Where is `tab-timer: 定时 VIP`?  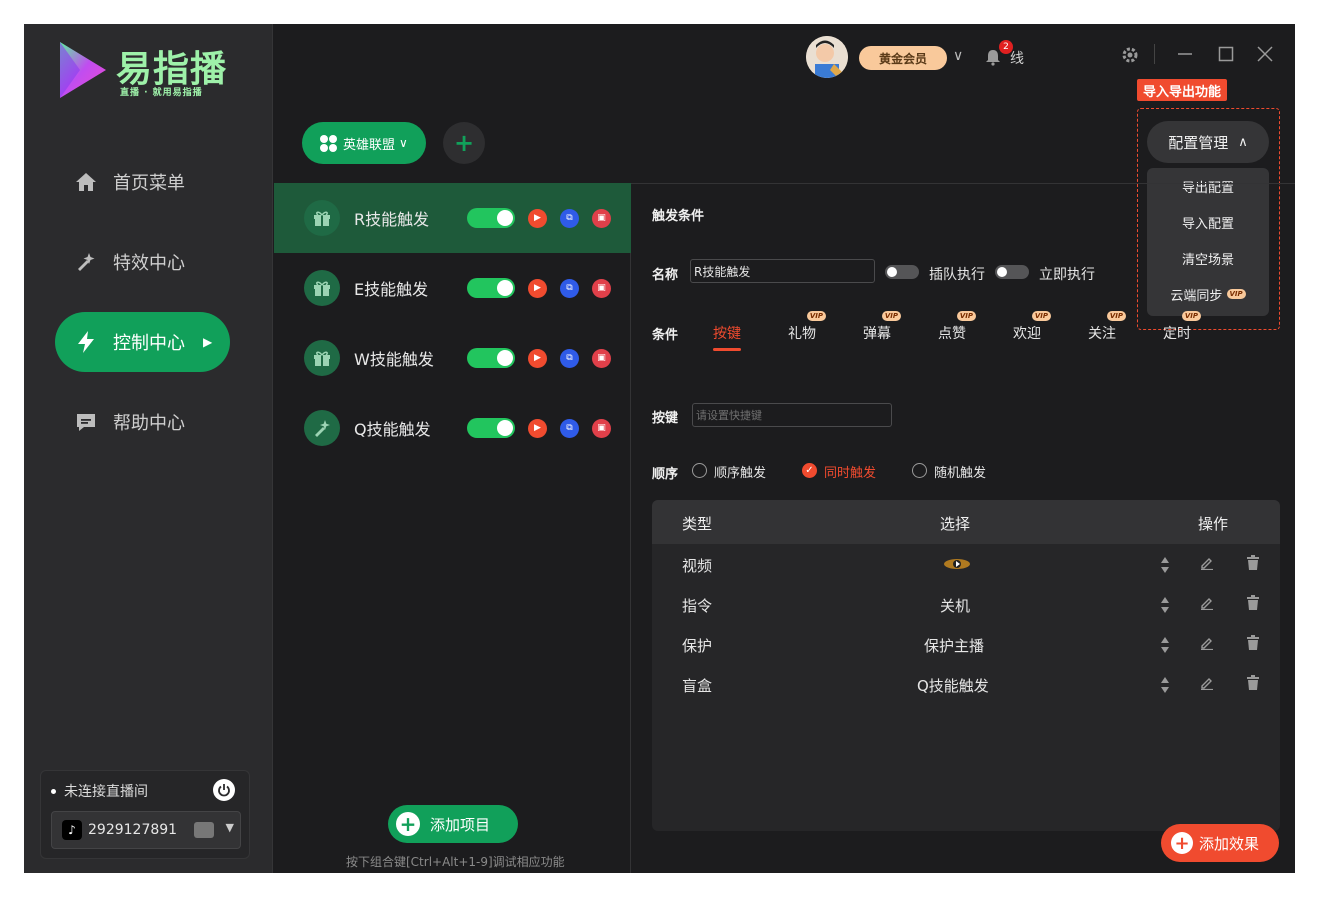
tab-timer: 定时 VIP is located at coordinates (1182, 327).